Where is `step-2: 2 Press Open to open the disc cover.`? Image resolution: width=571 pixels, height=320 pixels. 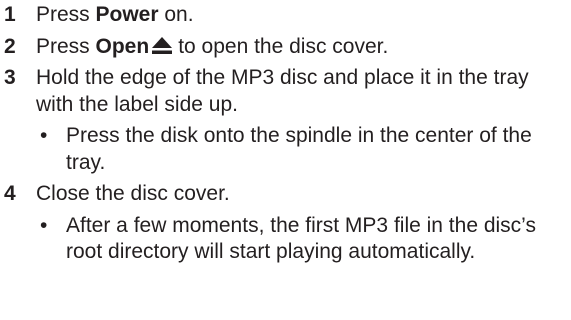 step-2: 2 Press Open to open the disc cover. is located at coordinates (284, 47).